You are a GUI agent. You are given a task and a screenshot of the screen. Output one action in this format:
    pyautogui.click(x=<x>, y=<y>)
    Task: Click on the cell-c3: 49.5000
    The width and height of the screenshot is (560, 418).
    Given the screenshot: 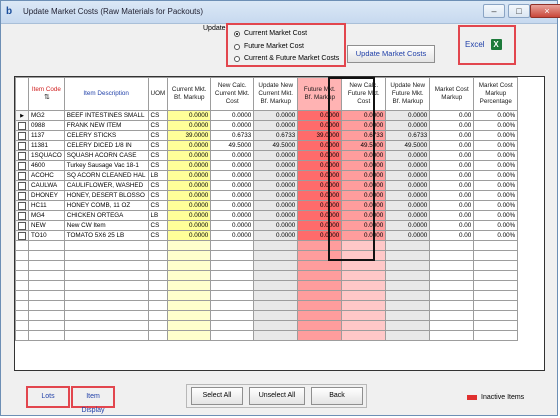 What is the action you would take?
    pyautogui.click(x=276, y=145)
    